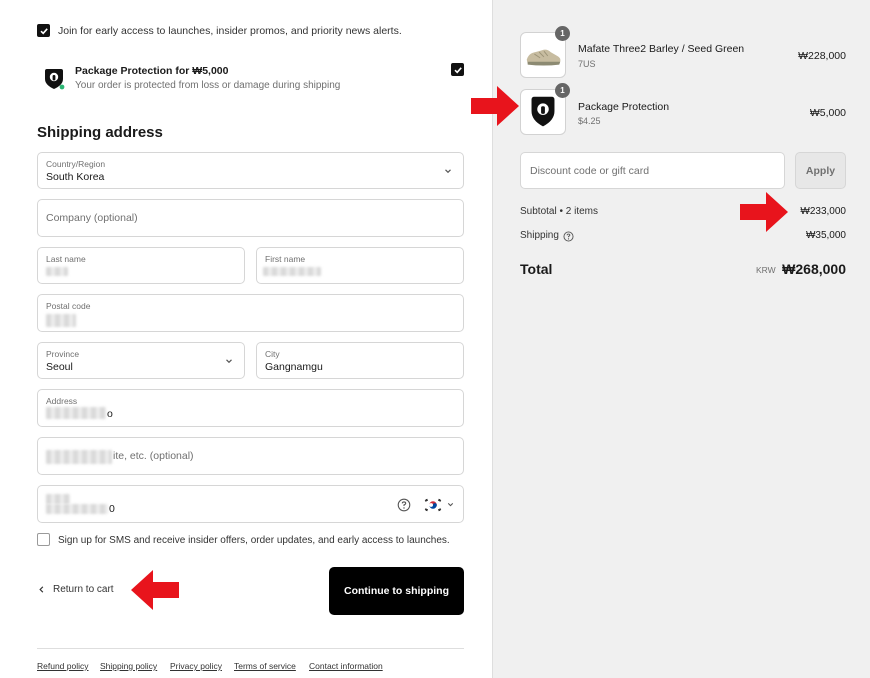 This screenshot has width=870, height=678. What do you see at coordinates (589, 121) in the screenshot?
I see `item-variant: $4.25` at bounding box center [589, 121].